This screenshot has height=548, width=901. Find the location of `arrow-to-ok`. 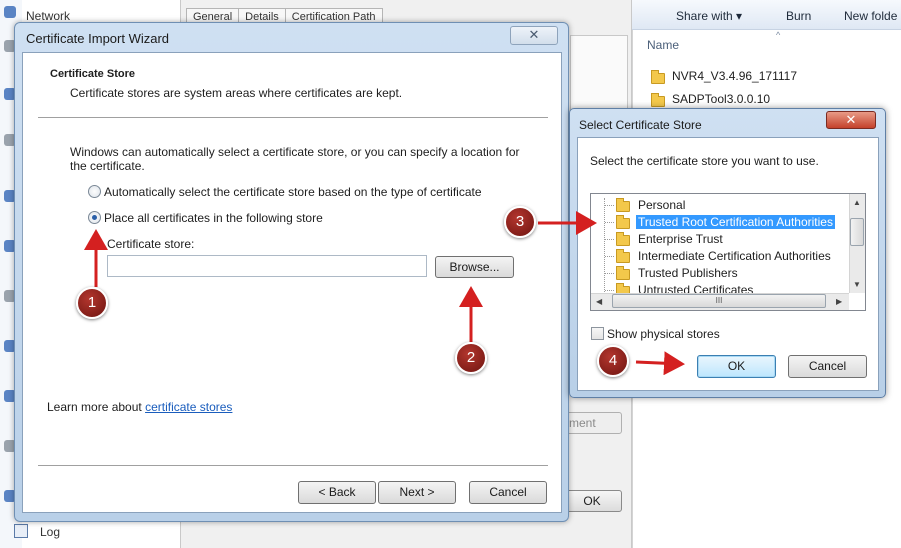

arrow-to-ok is located at coordinates (660, 363).